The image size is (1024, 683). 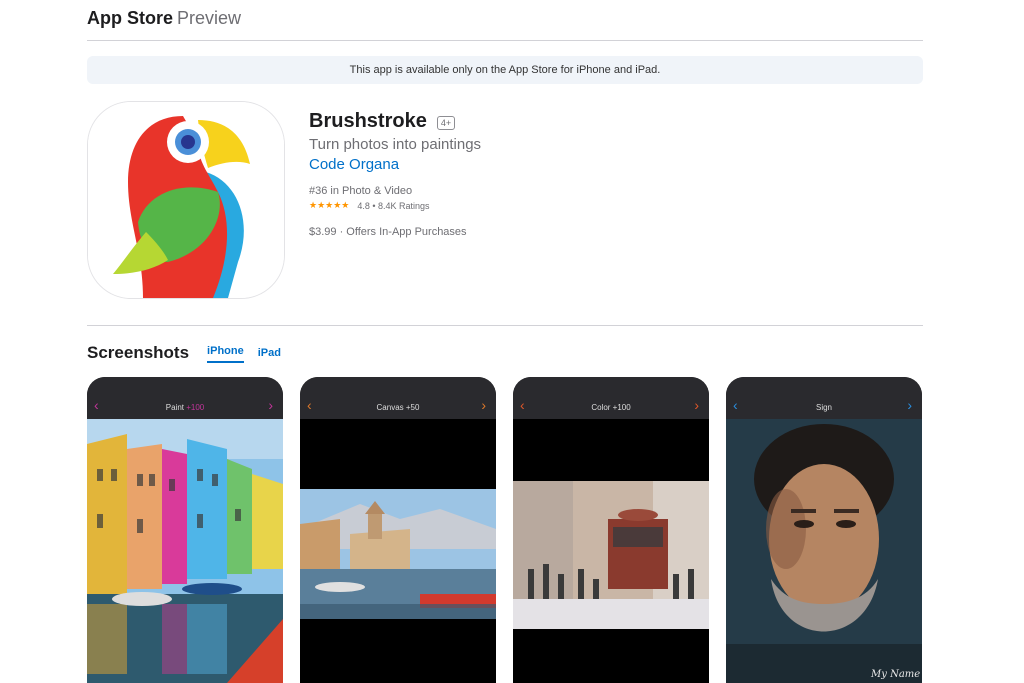 I want to click on preview-label: Preview, so click(x=209, y=18).